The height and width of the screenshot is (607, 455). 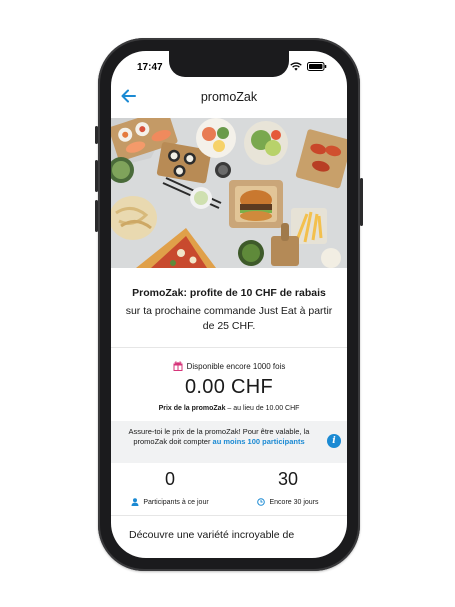 What do you see at coordinates (169, 479) in the screenshot?
I see `participants-count: 0` at bounding box center [169, 479].